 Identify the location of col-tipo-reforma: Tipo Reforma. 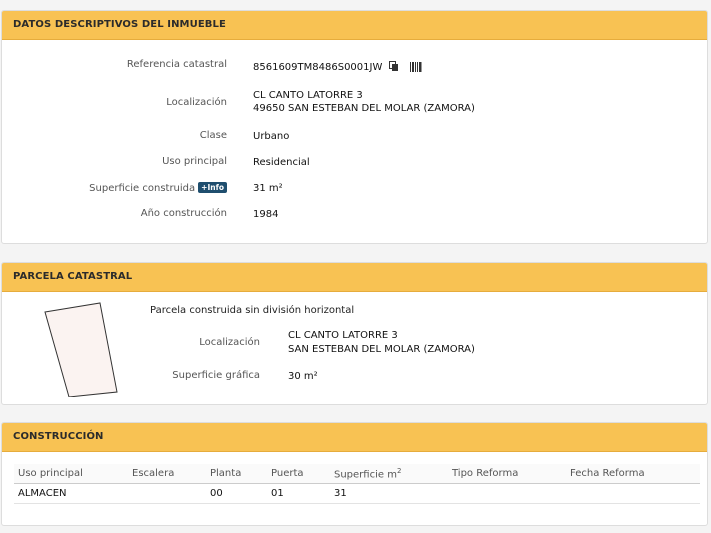
(507, 474).